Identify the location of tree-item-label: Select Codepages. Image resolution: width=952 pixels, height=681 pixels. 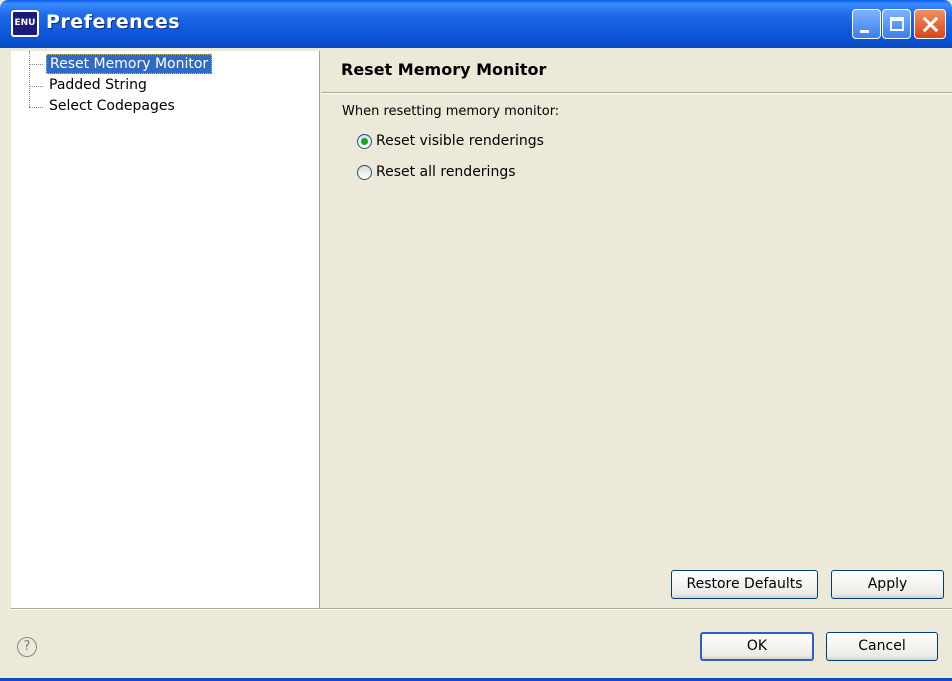
(112, 106).